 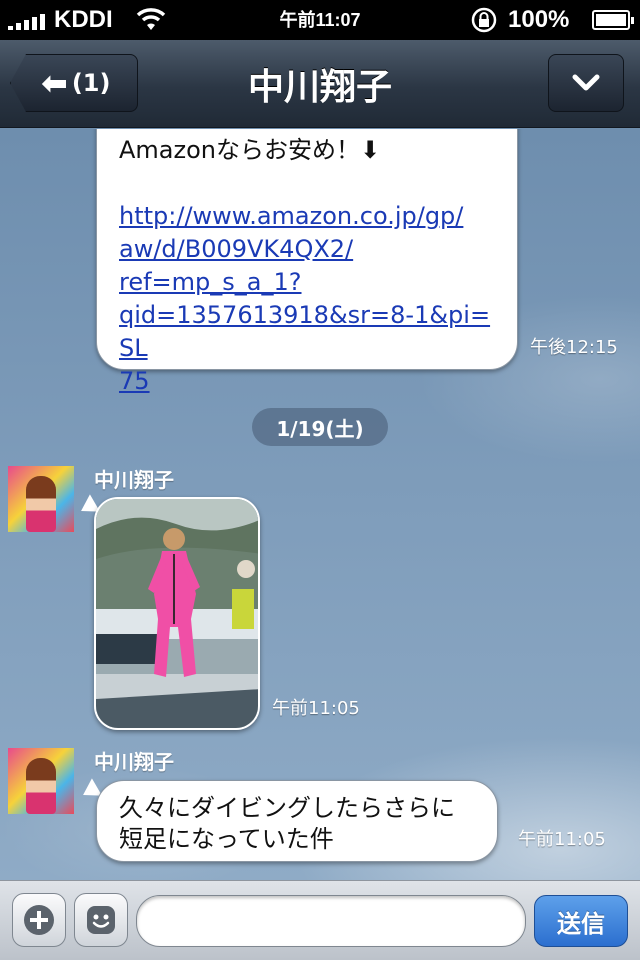 I want to click on smiley-icon, so click(x=101, y=920).